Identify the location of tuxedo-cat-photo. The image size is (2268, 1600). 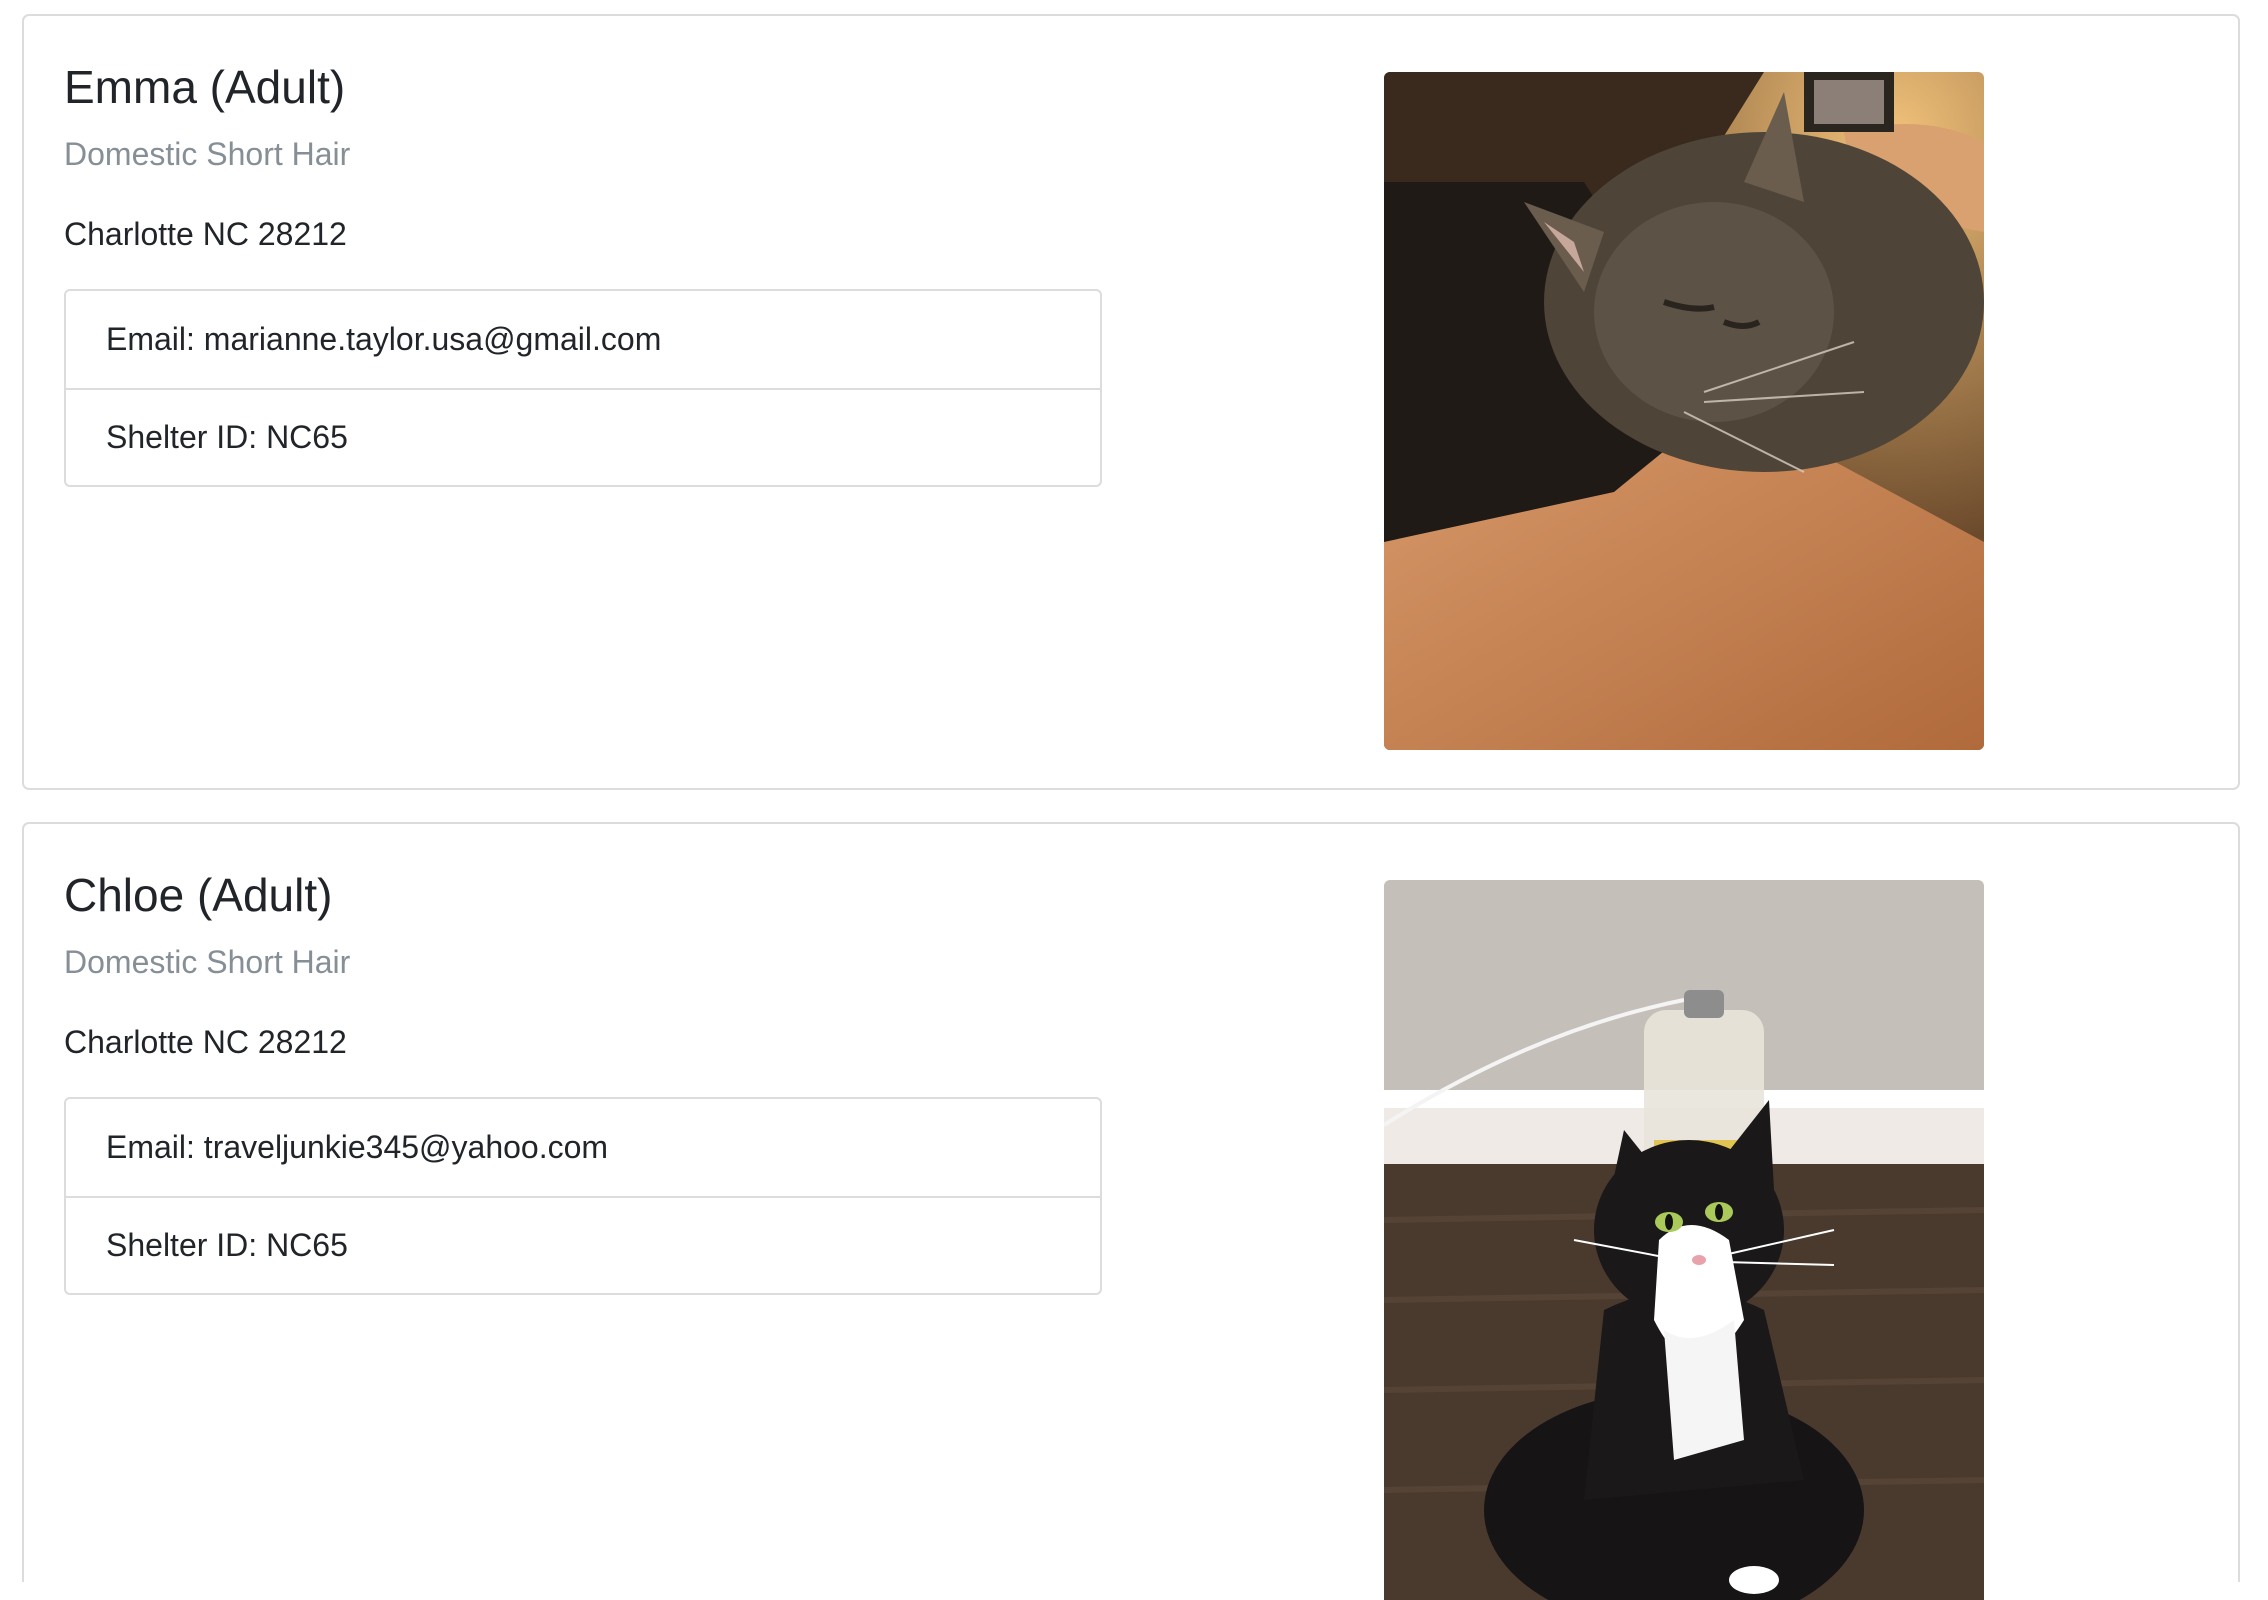
(1684, 1240).